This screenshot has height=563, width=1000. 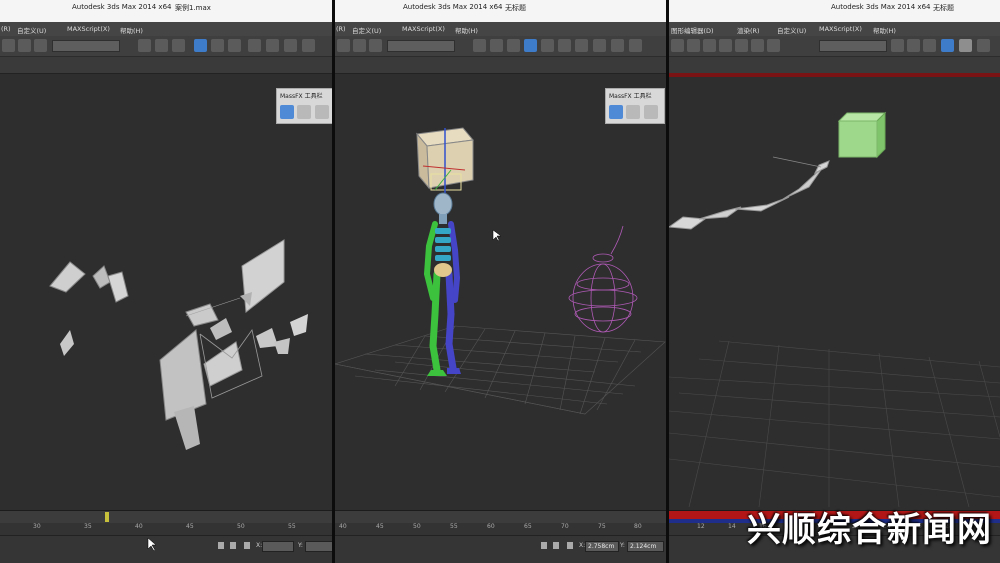 What do you see at coordinates (693, 45) in the screenshot?
I see `unlink-icon` at bounding box center [693, 45].